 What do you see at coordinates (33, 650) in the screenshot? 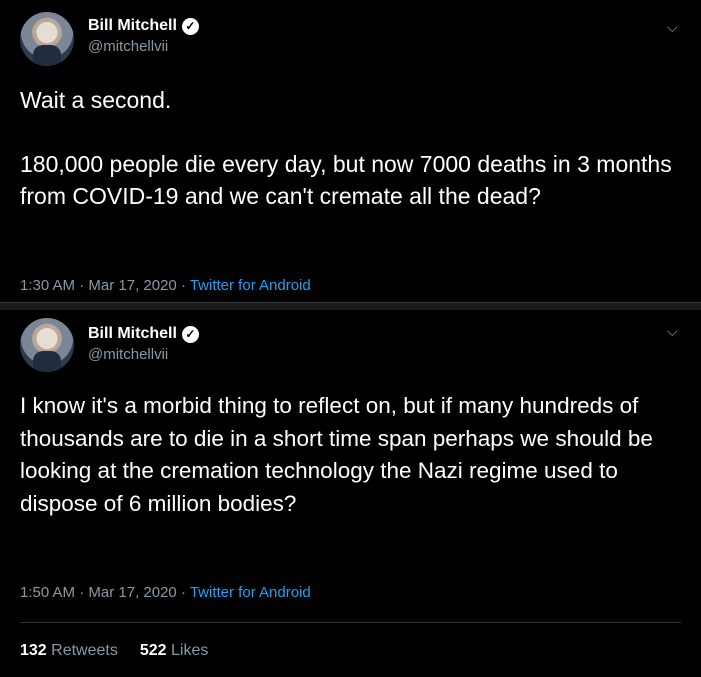
I see `retweets-count: 132` at bounding box center [33, 650].